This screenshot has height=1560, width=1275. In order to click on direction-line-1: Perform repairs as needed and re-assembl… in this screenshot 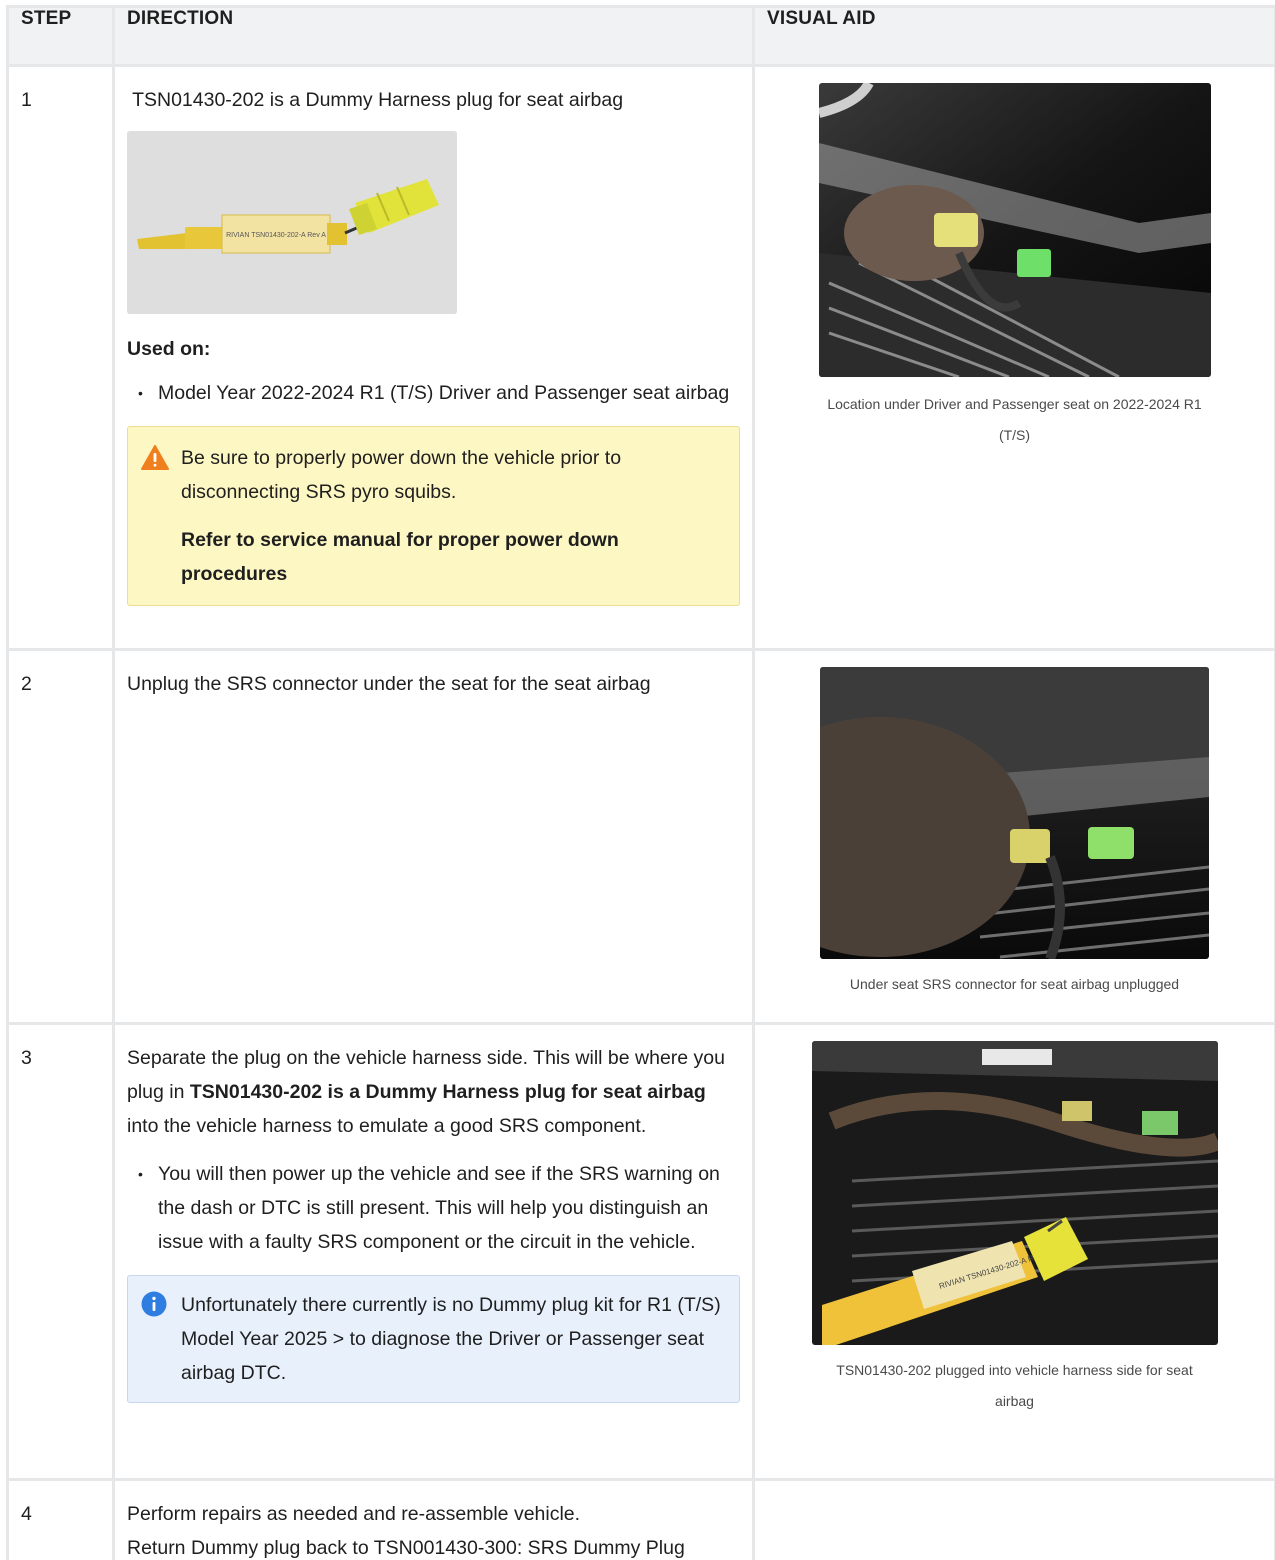, I will do `click(354, 1514)`.